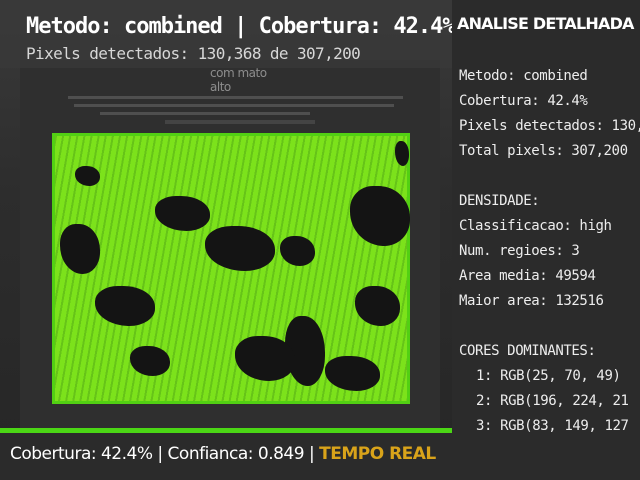 The image size is (640, 480). I want to click on doc-byline, so click(240, 122).